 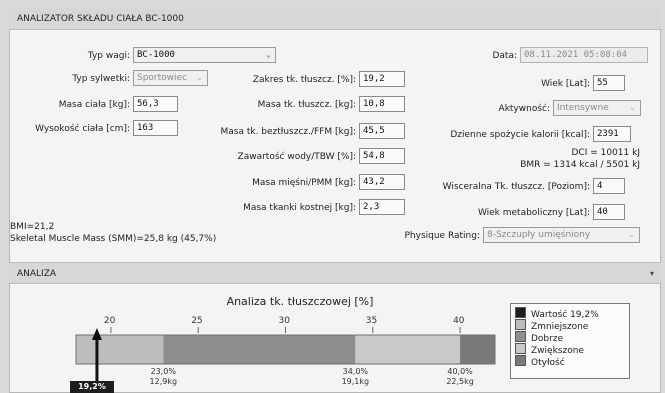 What do you see at coordinates (96, 334) in the screenshot?
I see `value-marker-arrow` at bounding box center [96, 334].